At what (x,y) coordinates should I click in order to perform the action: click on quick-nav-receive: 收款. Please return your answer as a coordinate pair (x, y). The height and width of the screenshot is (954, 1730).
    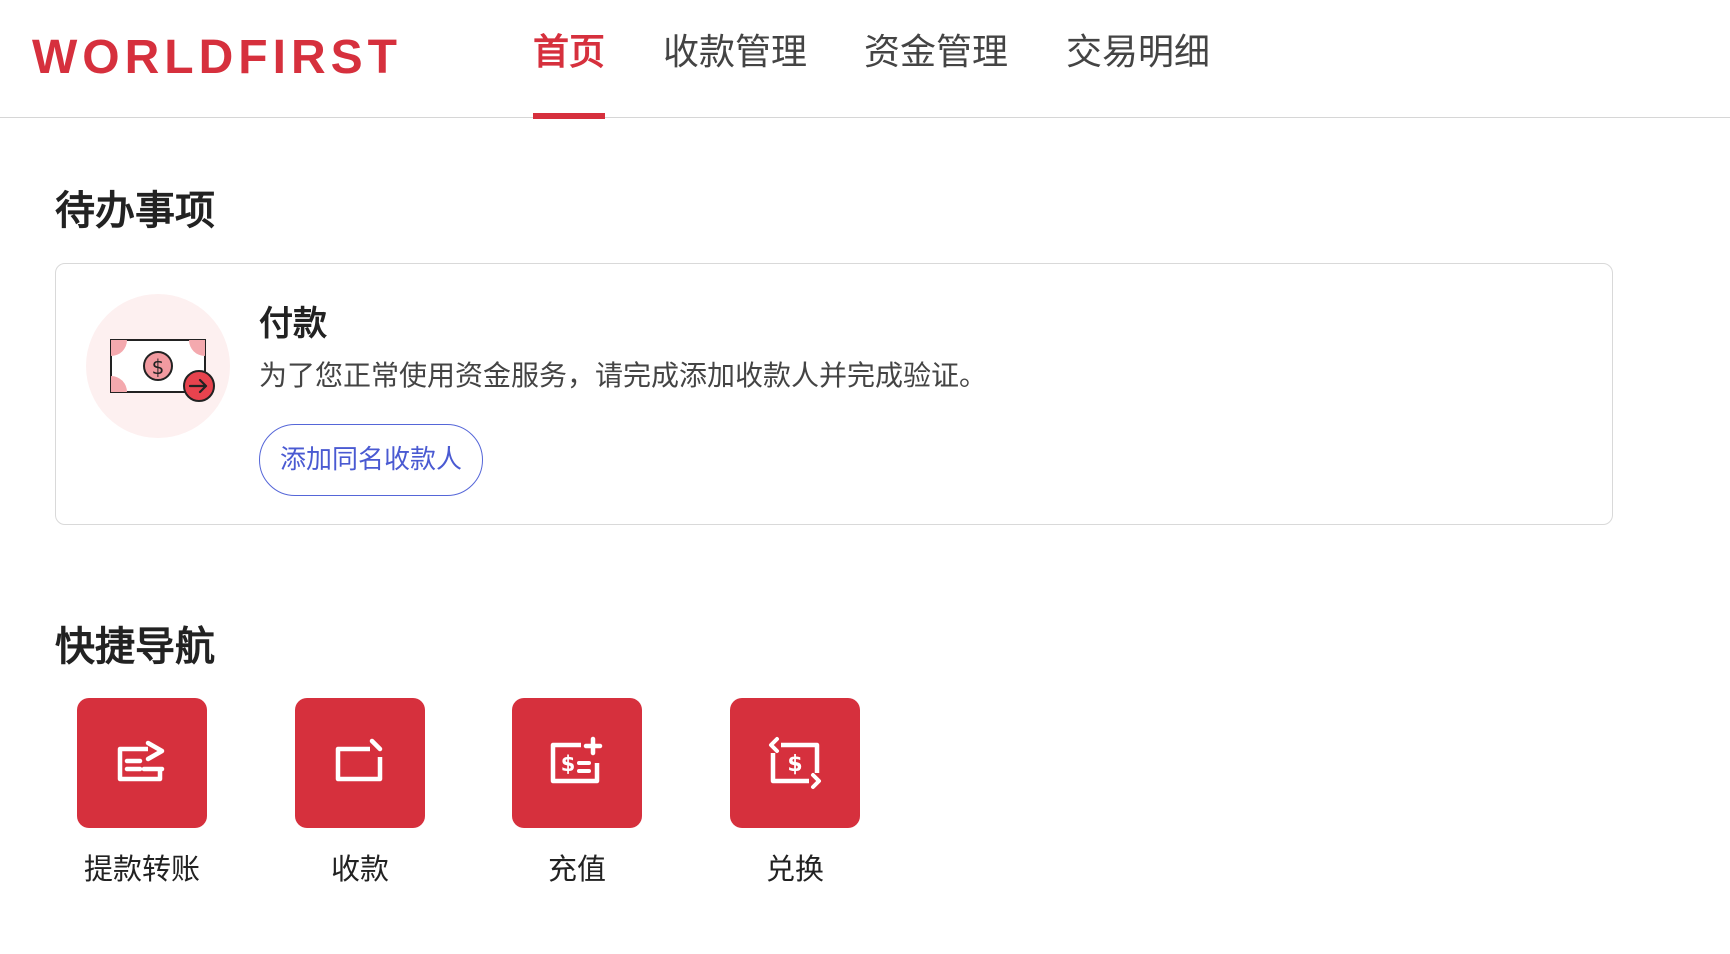
    Looking at the image, I should click on (360, 793).